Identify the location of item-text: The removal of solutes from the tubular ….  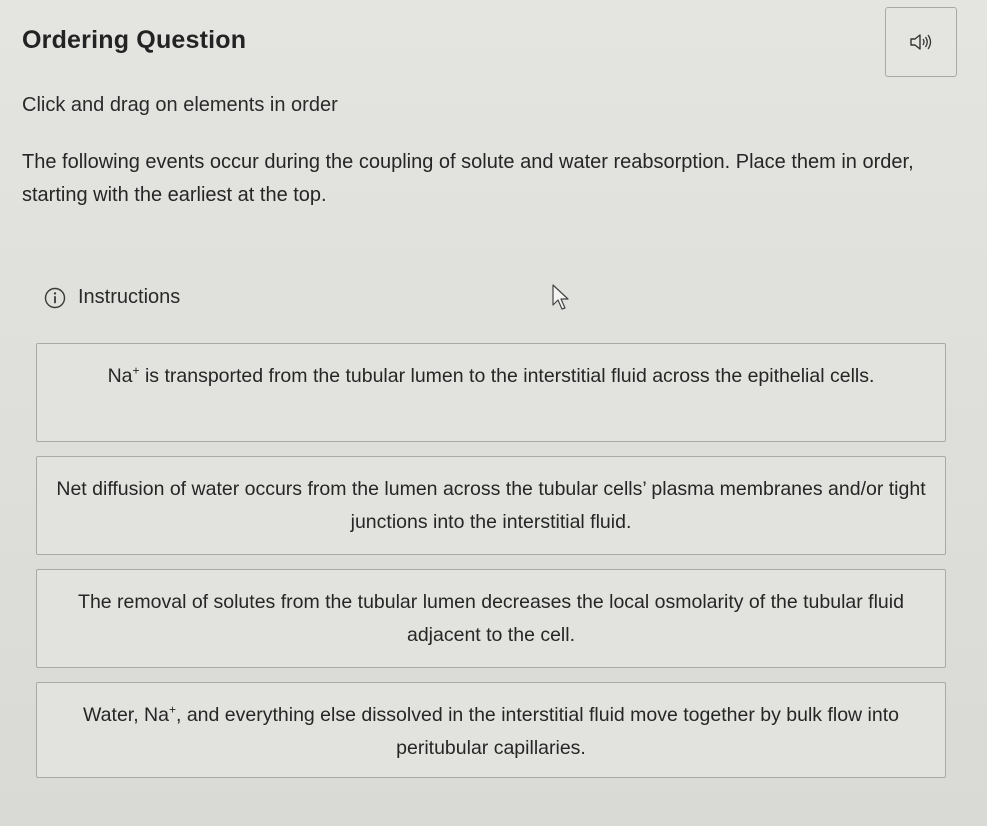
(491, 618).